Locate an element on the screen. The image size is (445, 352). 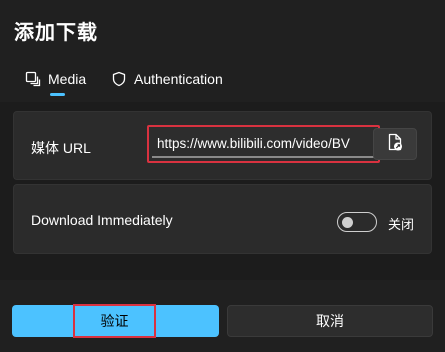
toggle-knob is located at coordinates (347, 222).